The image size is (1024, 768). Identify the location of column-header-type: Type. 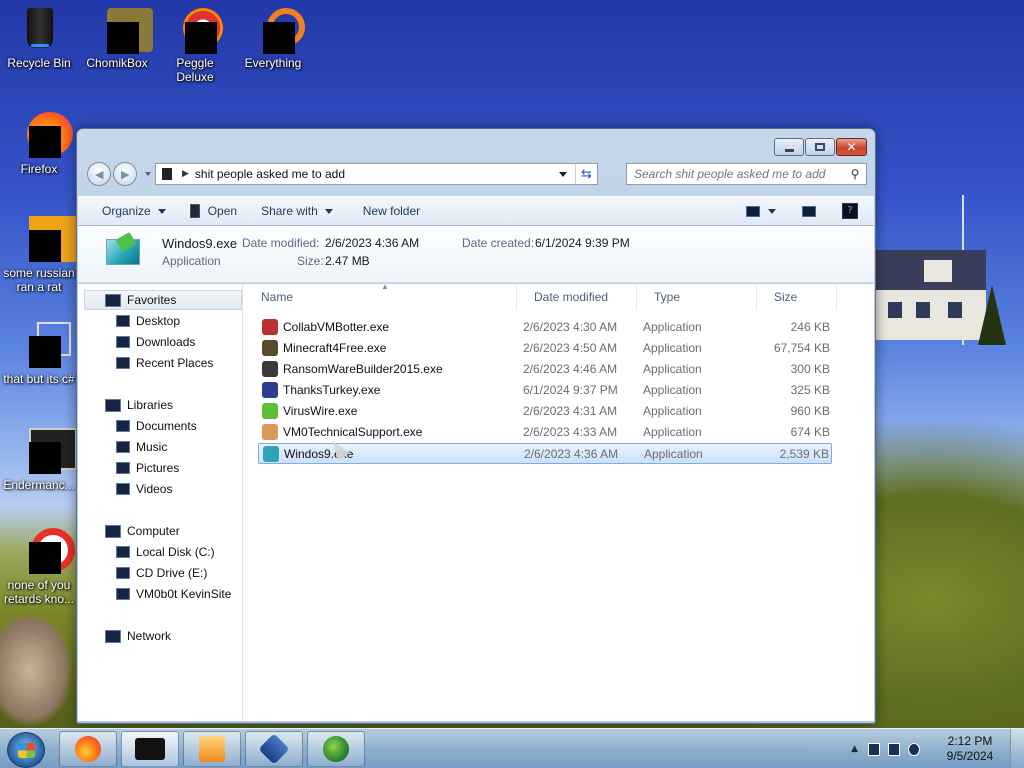
(697, 297).